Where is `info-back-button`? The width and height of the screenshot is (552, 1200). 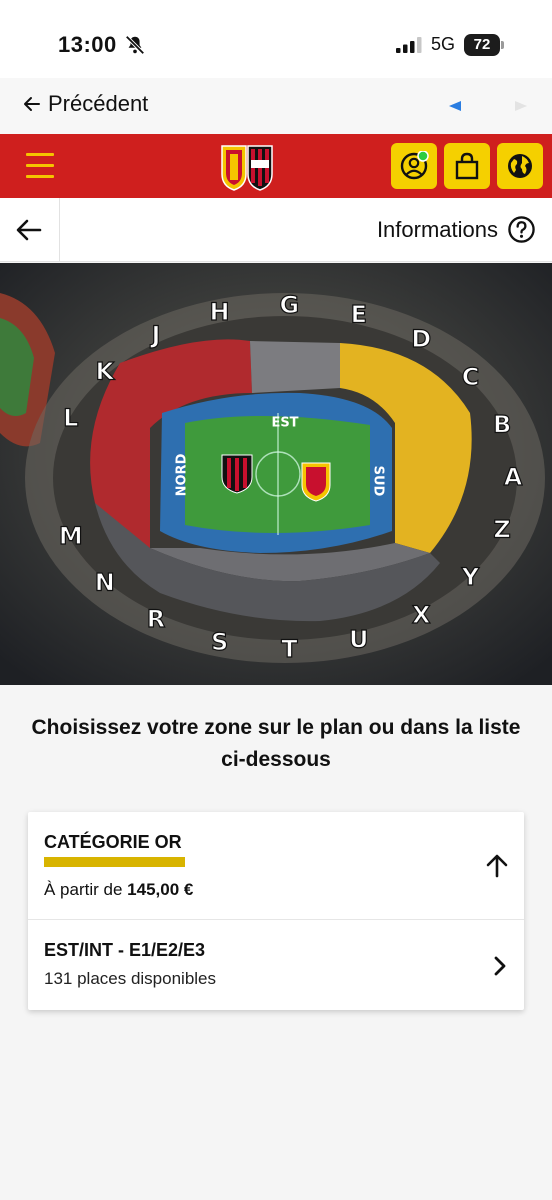
info-back-button is located at coordinates (30, 230).